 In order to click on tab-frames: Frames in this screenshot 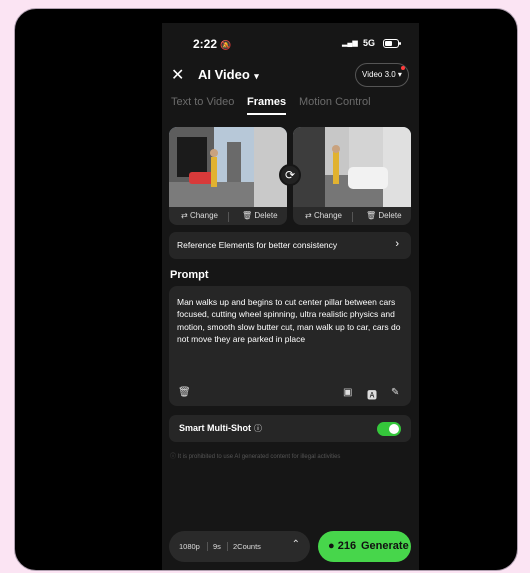, I will do `click(267, 105)`.